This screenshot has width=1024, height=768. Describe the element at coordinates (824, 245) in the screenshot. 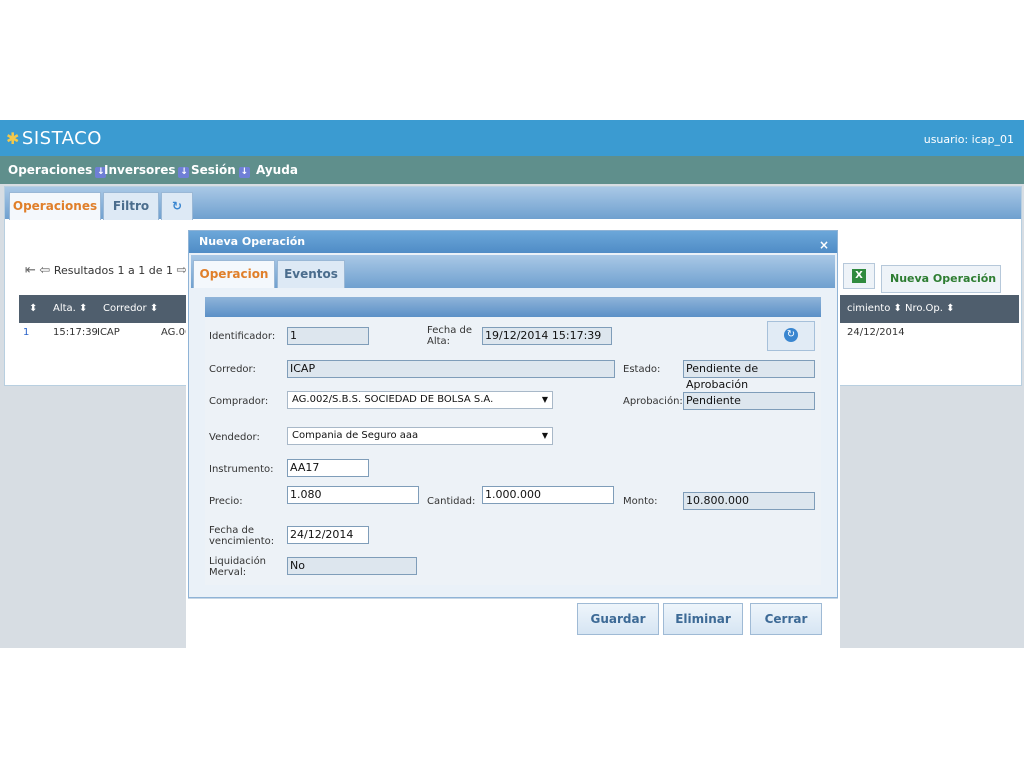

I see `close-icon: ×` at that location.